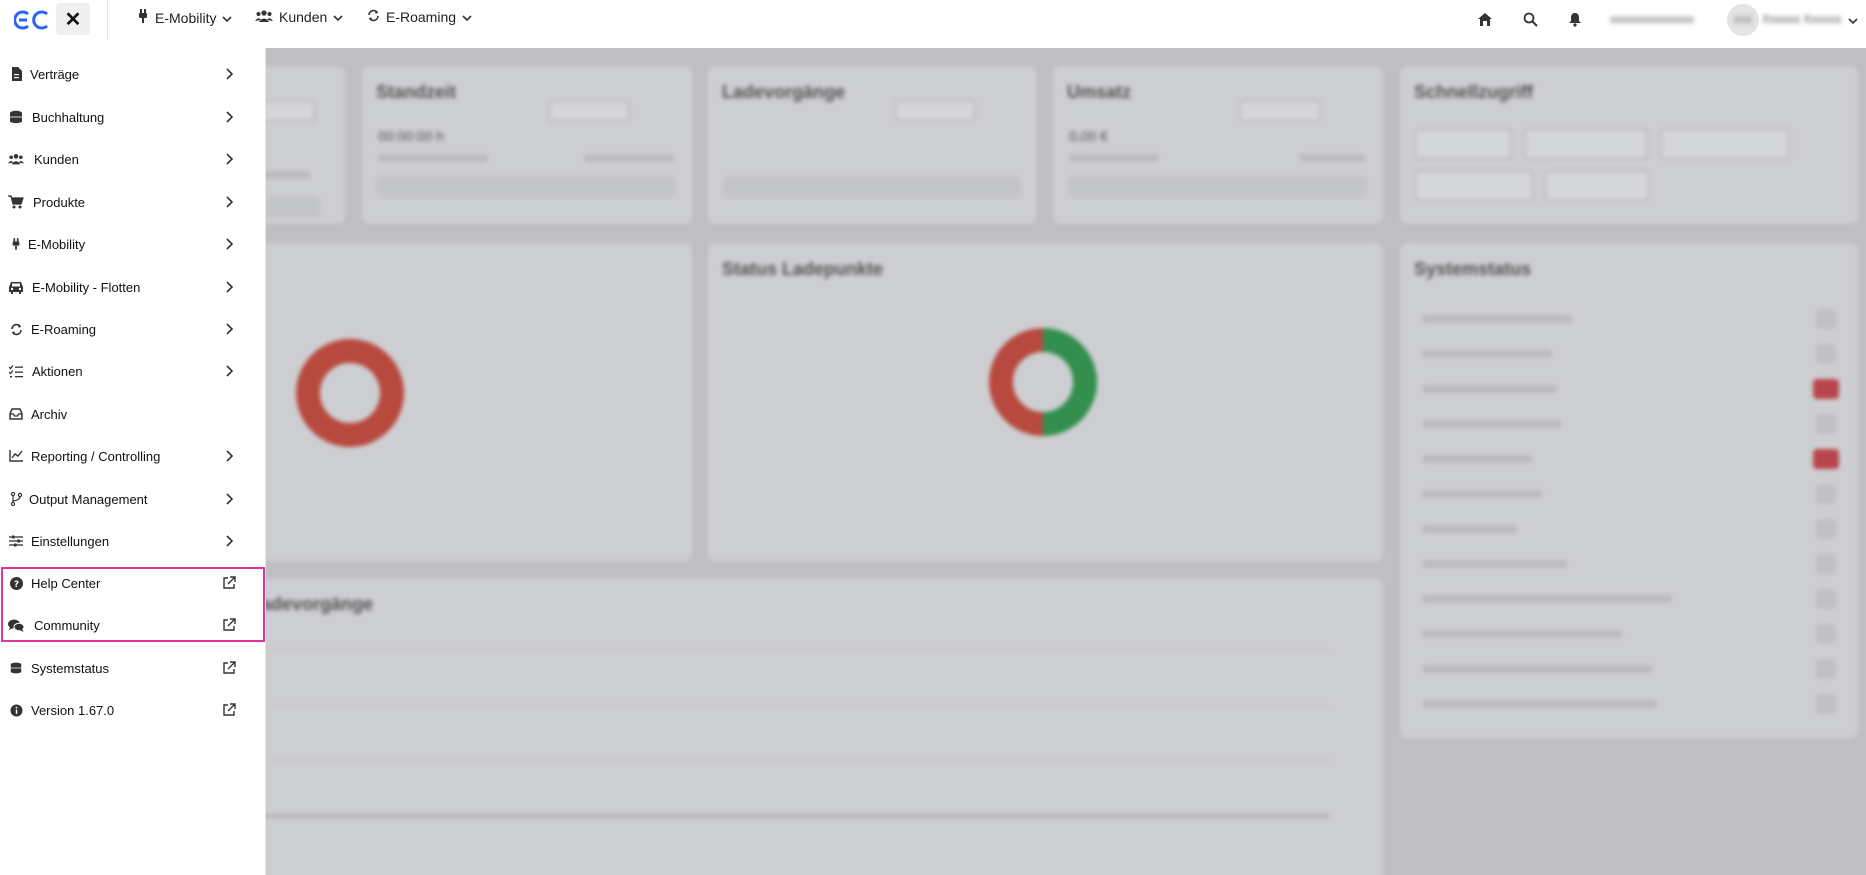 The width and height of the screenshot is (1866, 875). What do you see at coordinates (68, 117) in the screenshot?
I see `sidebar-item-label: Buchhaltung` at bounding box center [68, 117].